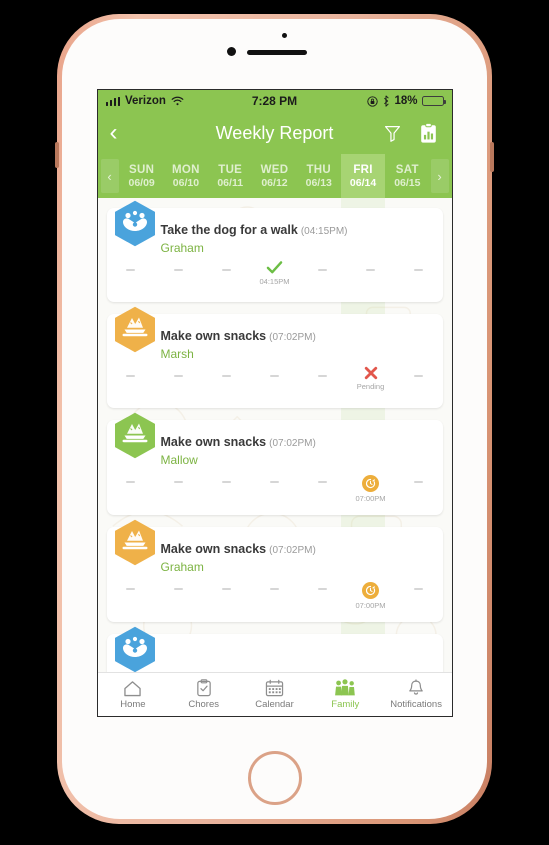 The height and width of the screenshot is (845, 549). I want to click on clipboard-check-icon, so click(204, 687).